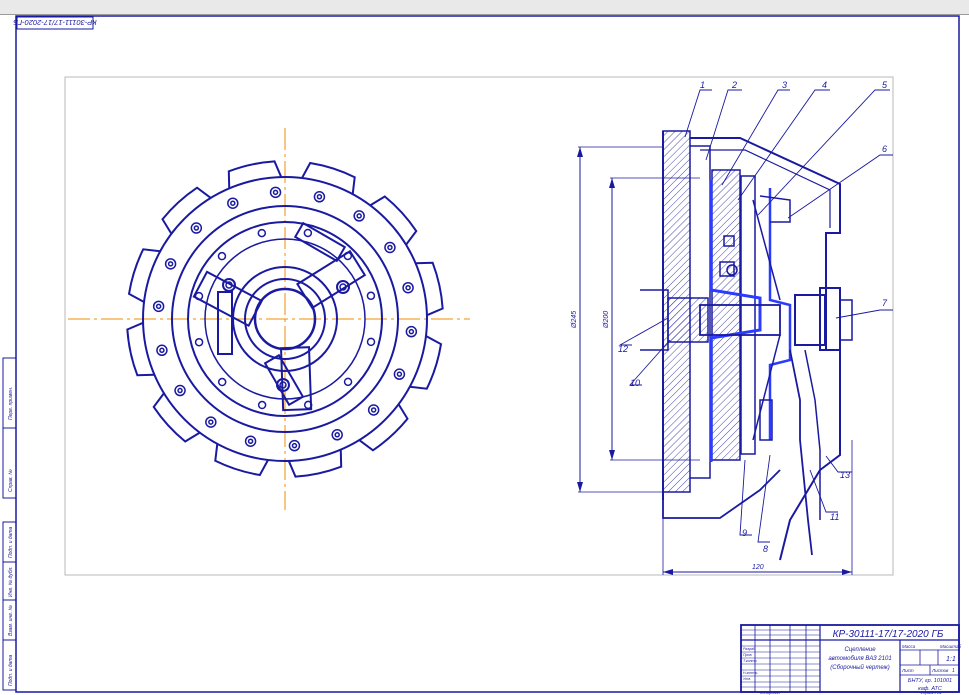 This screenshot has height=695, width=969. Describe the element at coordinates (859, 659) in the screenshot. I see `title-name-2: автомобиля ВАЗ 2101` at that location.